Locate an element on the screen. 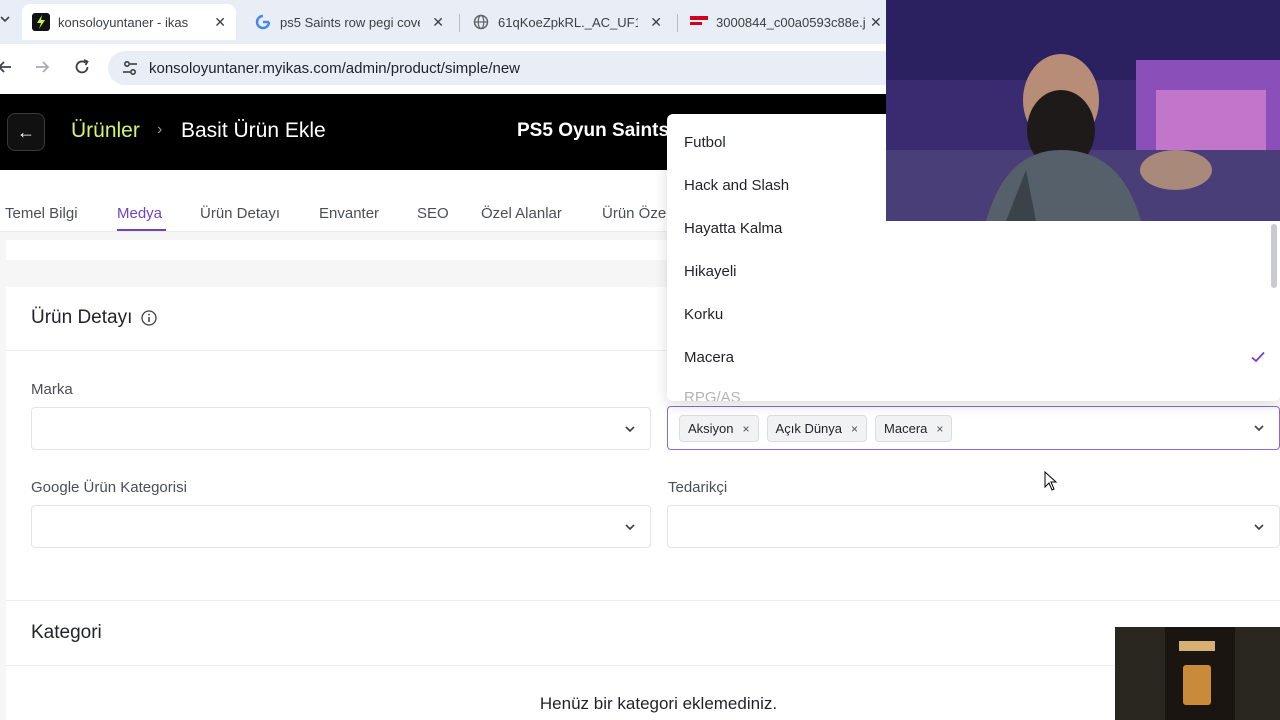  tag-chip: Açık Dünya × is located at coordinates (817, 428).